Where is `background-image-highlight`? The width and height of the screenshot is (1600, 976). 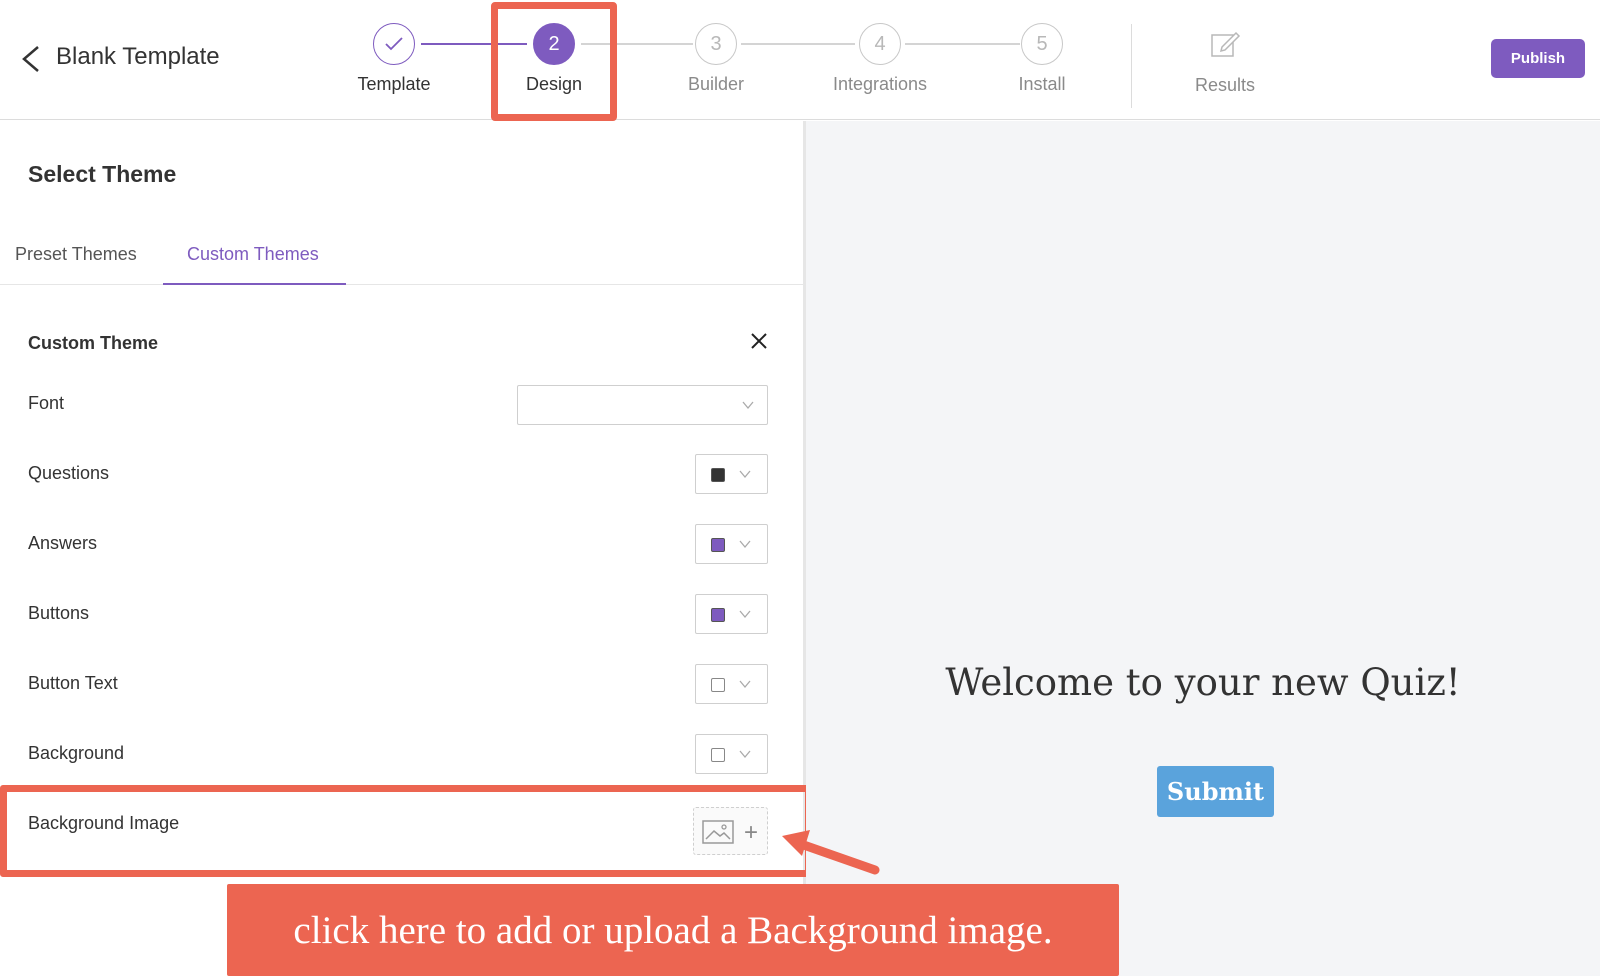
background-image-highlight is located at coordinates (406, 831).